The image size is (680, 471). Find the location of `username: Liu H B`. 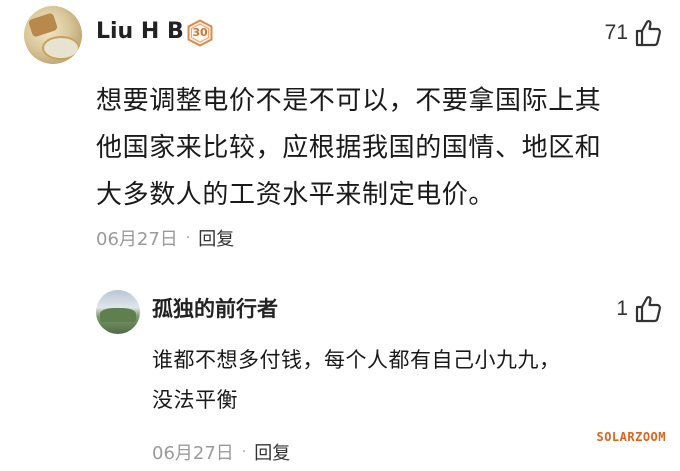

username: Liu H B is located at coordinates (140, 32).